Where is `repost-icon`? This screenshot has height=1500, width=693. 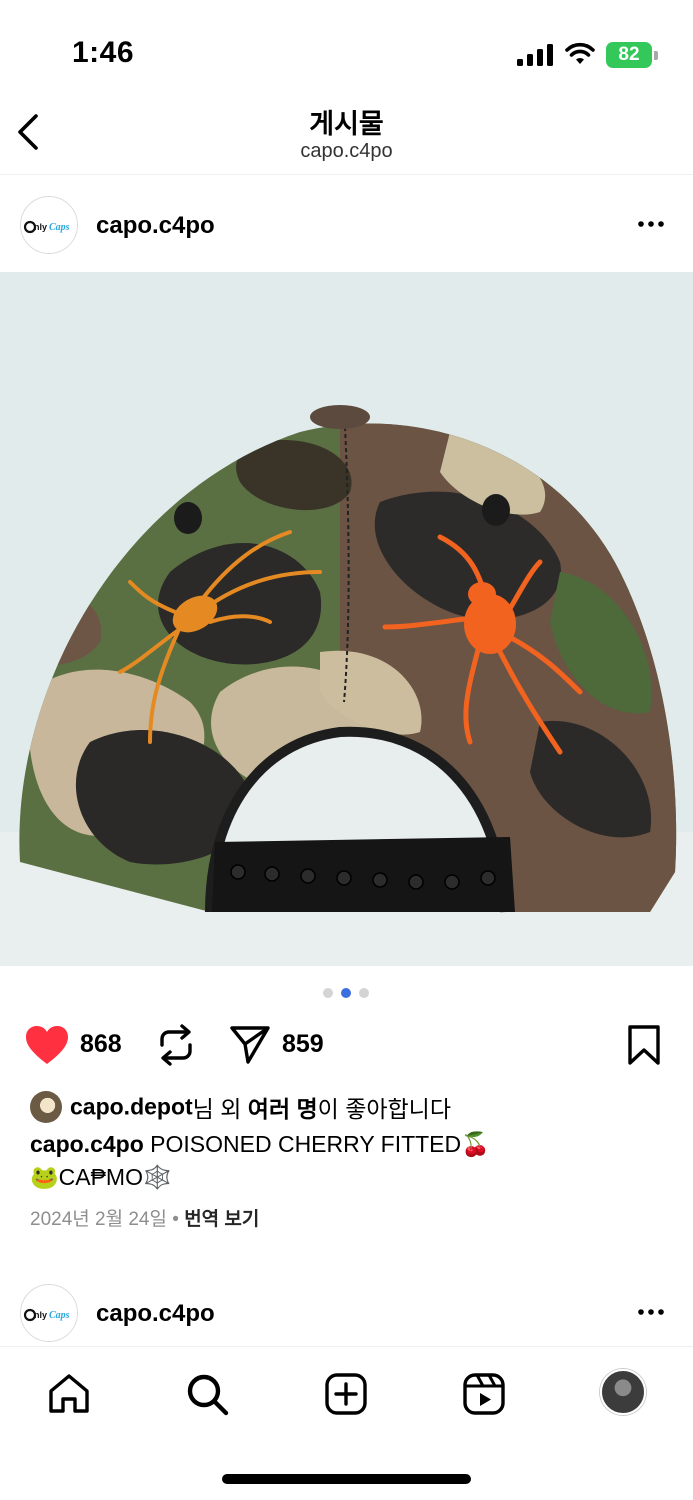
repost-icon is located at coordinates (176, 1045).